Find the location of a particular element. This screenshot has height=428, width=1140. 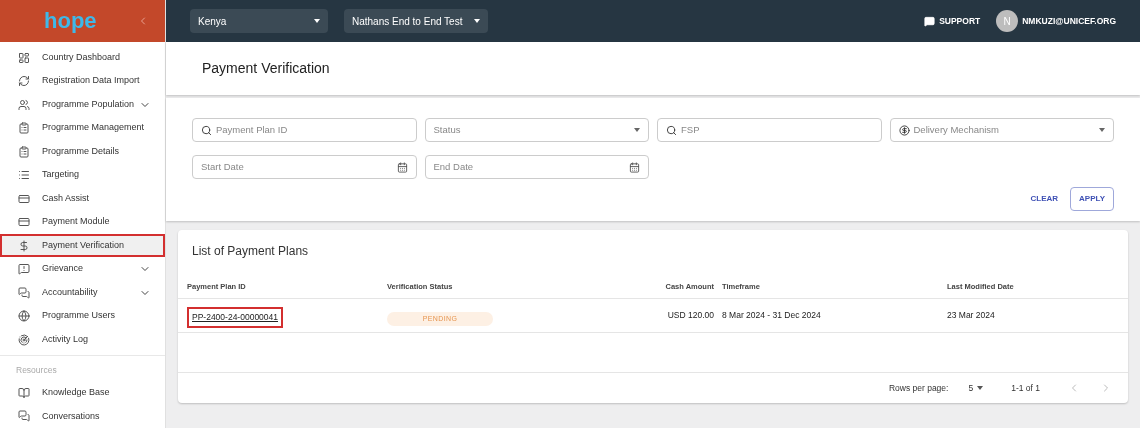

sidebar-item: Conversations is located at coordinates (82, 416).